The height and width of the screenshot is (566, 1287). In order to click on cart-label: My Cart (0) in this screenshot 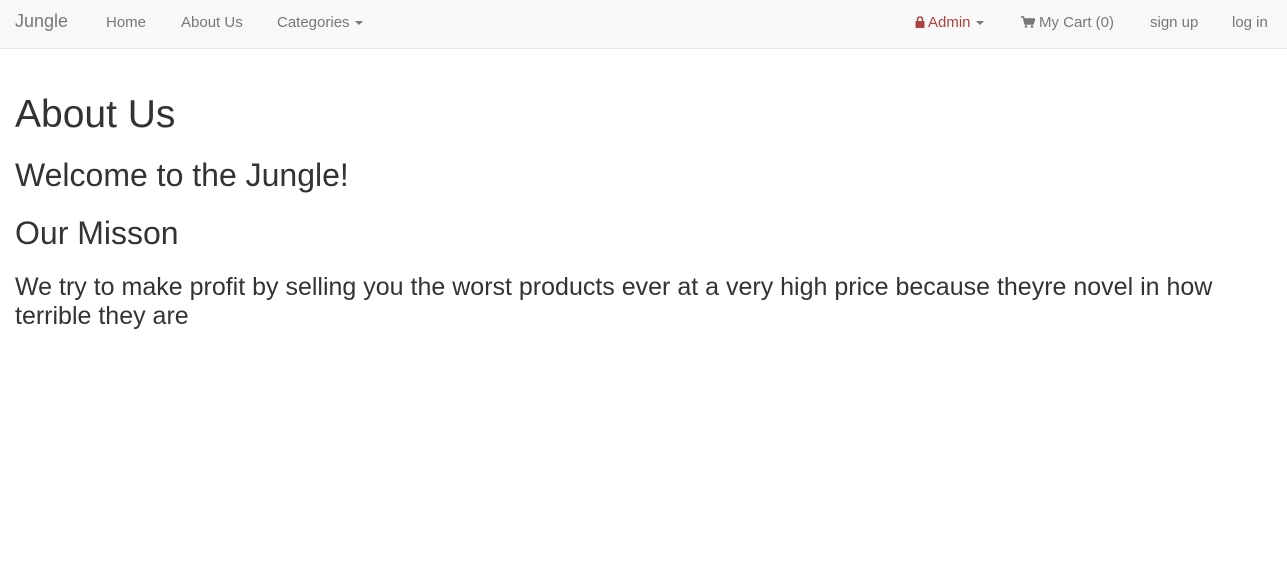, I will do `click(1076, 22)`.